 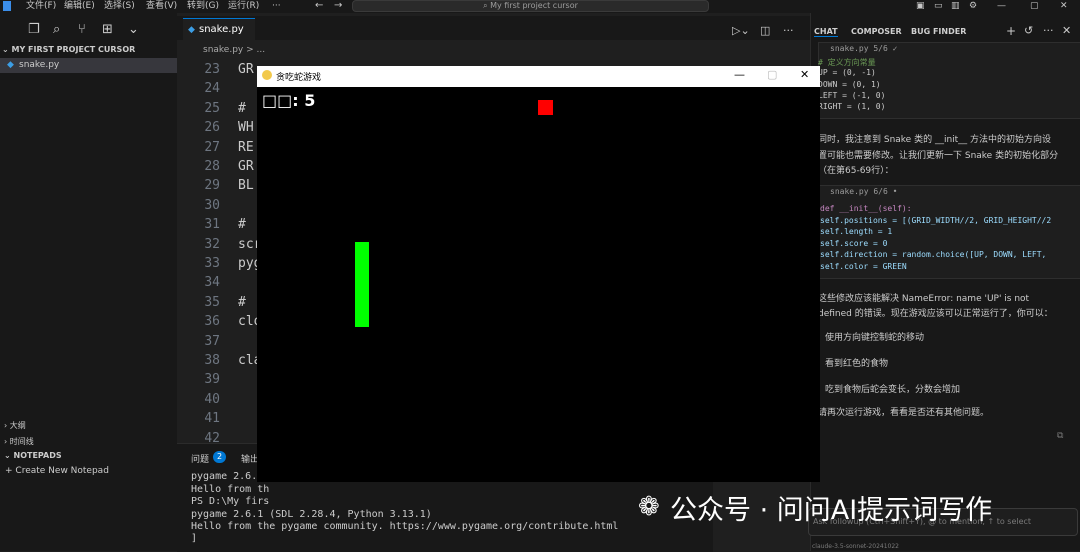 I want to click on chat-text-line: defined 的错误。现在游戏应该可以正常运行了，你可以：, so click(x=935, y=314).